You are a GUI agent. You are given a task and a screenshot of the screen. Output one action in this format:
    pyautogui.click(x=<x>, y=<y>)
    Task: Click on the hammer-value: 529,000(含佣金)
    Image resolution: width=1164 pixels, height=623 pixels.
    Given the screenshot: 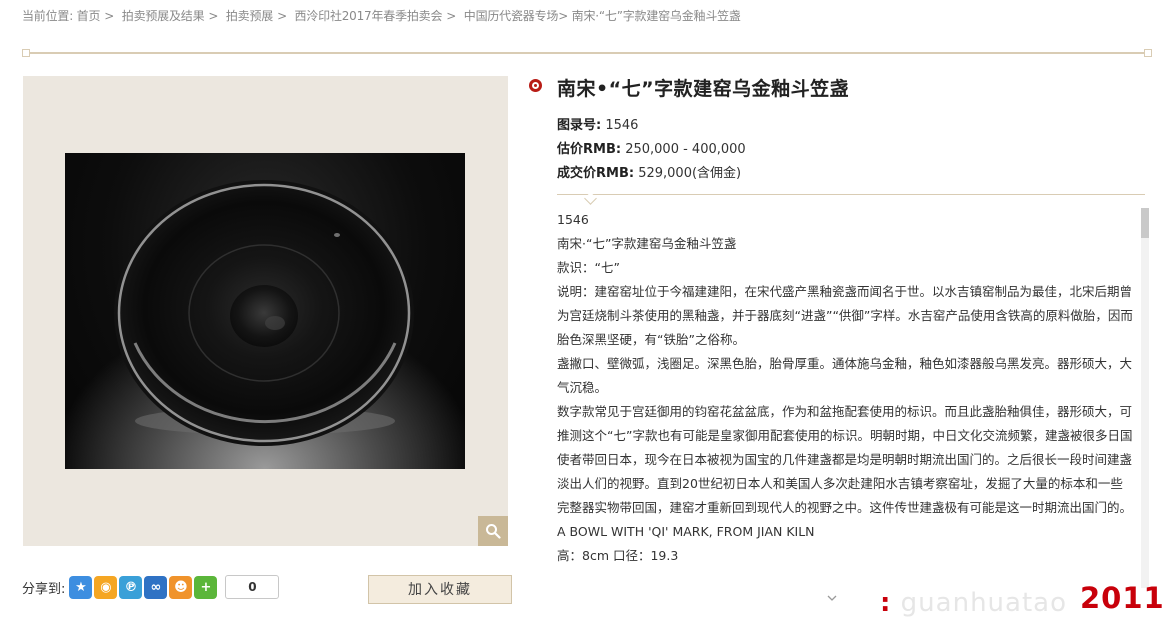 What is the action you would take?
    pyautogui.click(x=690, y=173)
    